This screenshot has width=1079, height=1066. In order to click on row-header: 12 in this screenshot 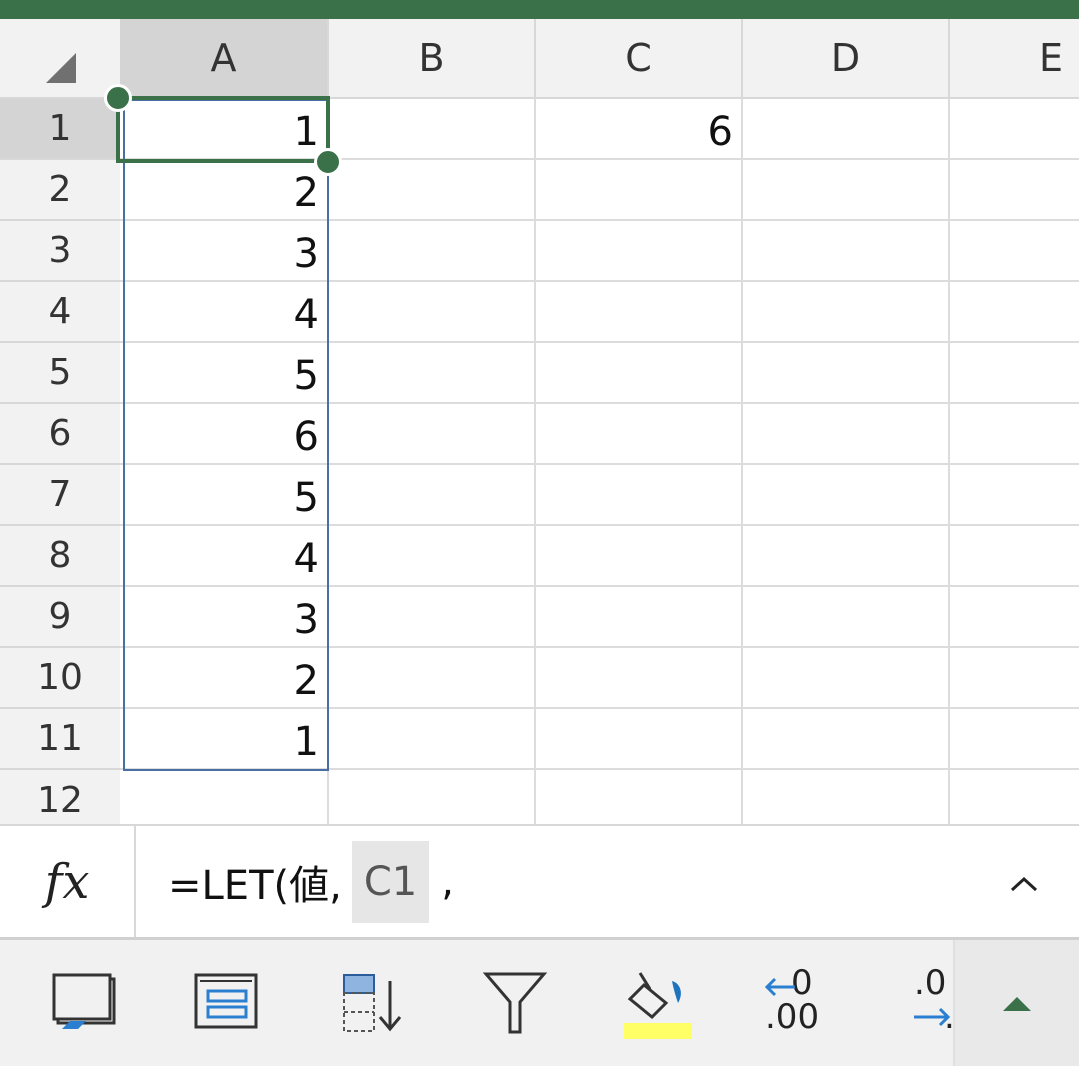, I will do `click(60, 800)`.